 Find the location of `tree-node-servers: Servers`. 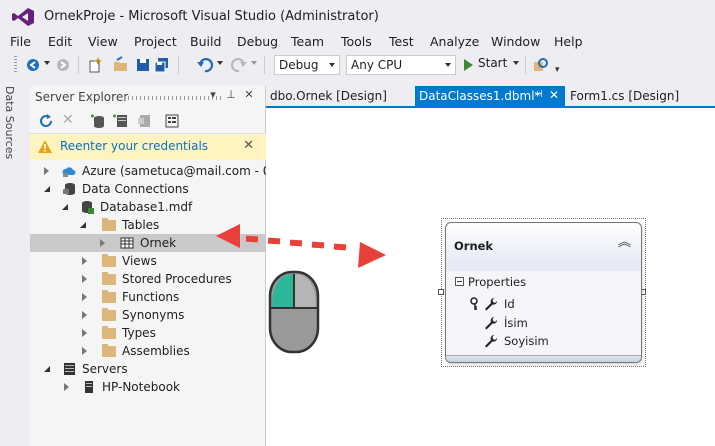

tree-node-servers: Servers is located at coordinates (148, 369).